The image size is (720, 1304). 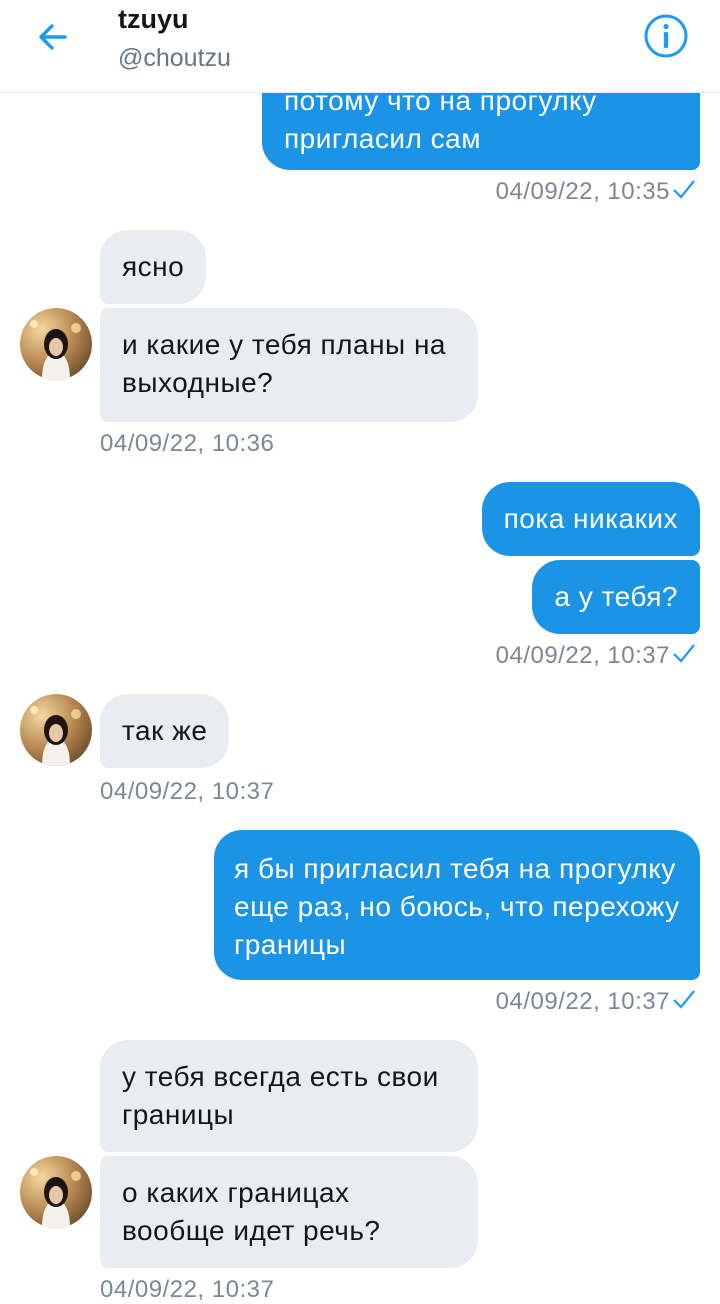 What do you see at coordinates (360, 46) in the screenshot?
I see `conversation-header: tzuyu @choutzu` at bounding box center [360, 46].